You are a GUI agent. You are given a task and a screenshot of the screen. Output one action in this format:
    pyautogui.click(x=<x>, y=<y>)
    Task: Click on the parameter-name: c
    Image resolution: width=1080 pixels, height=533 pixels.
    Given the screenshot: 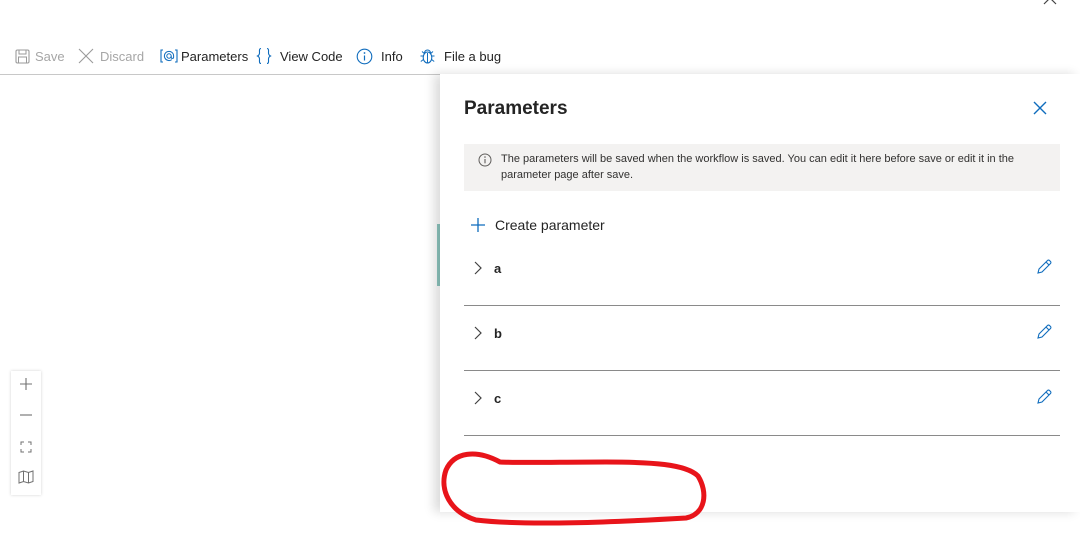 What is the action you would take?
    pyautogui.click(x=498, y=398)
    